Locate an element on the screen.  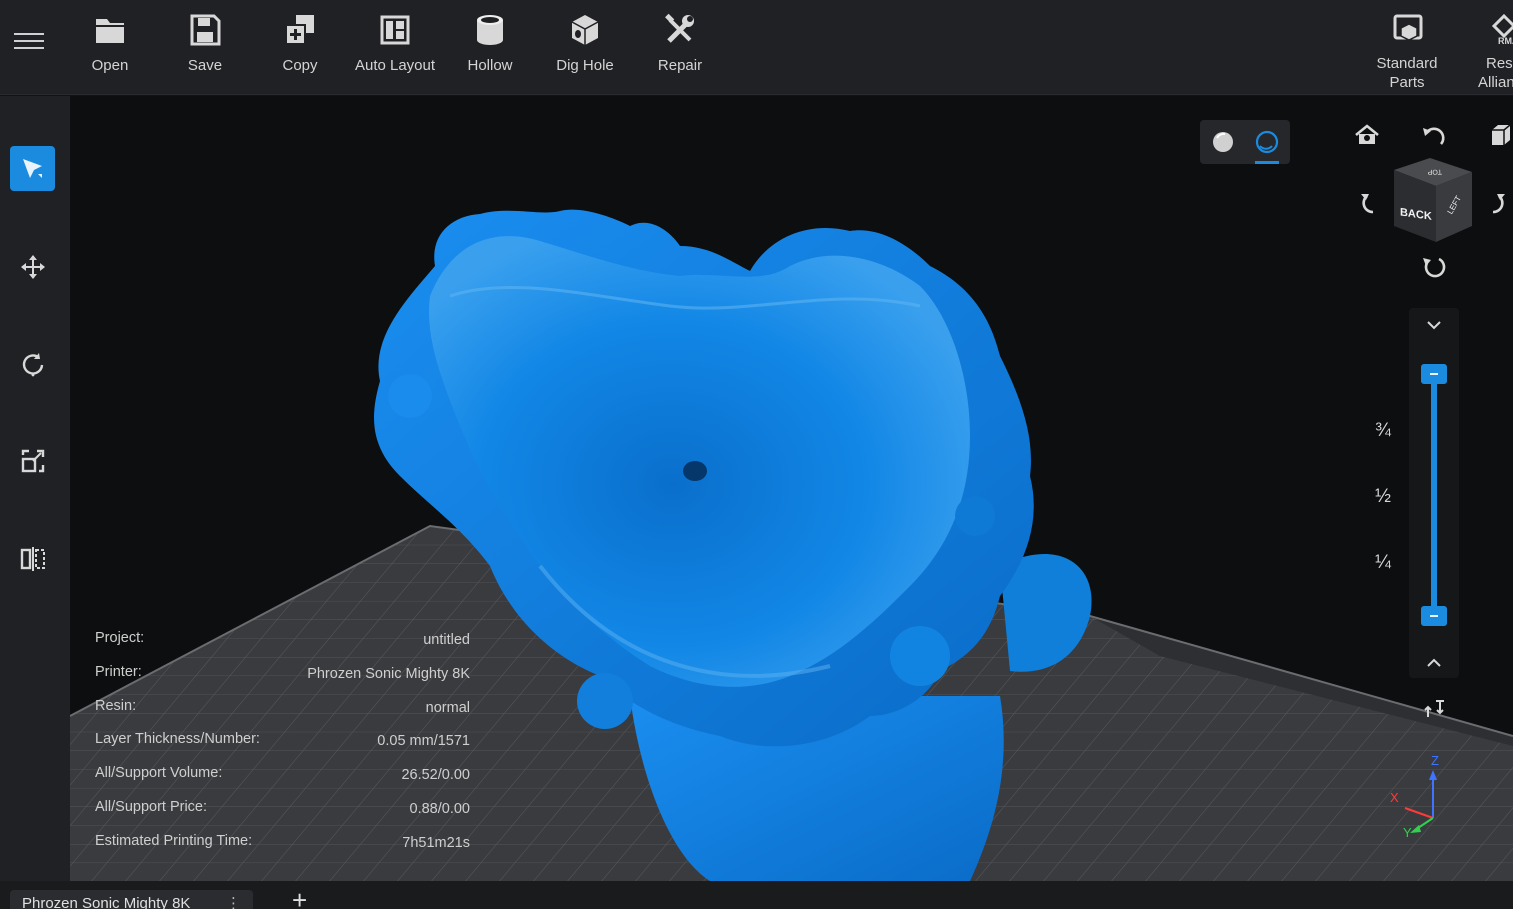
solid-render-button is located at coordinates (1223, 142).